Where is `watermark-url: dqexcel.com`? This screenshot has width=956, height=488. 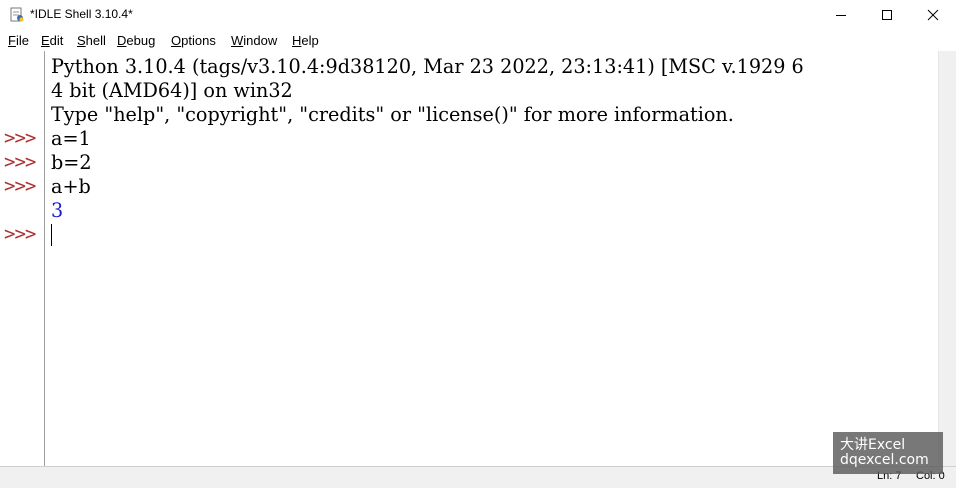
watermark-url: dqexcel.com is located at coordinates (884, 460).